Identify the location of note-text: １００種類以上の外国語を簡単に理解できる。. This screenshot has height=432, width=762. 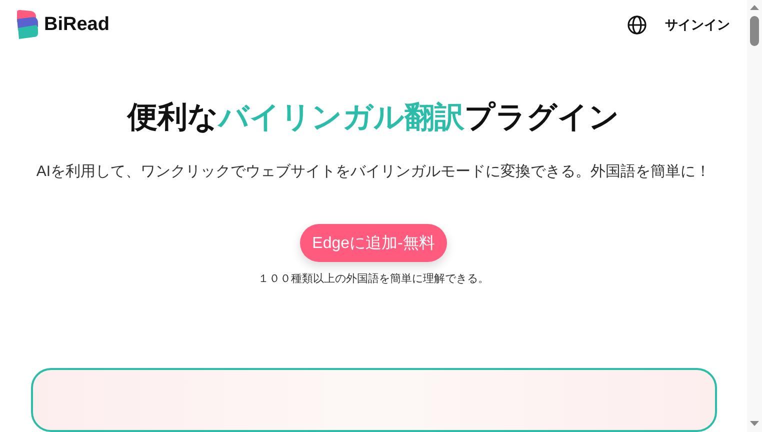
(373, 279).